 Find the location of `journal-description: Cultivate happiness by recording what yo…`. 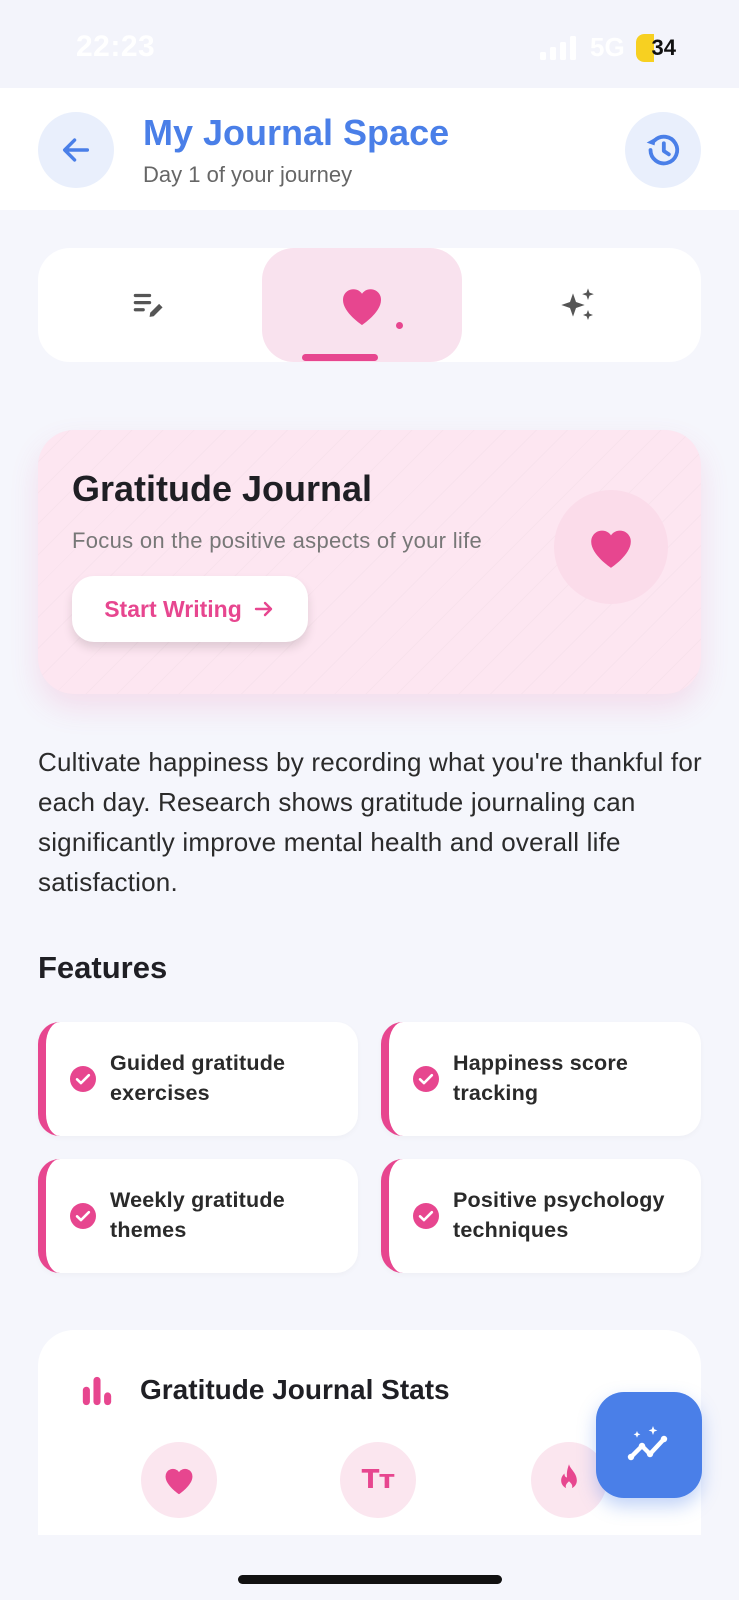

journal-description: Cultivate happiness by recording what yo… is located at coordinates (370, 822).